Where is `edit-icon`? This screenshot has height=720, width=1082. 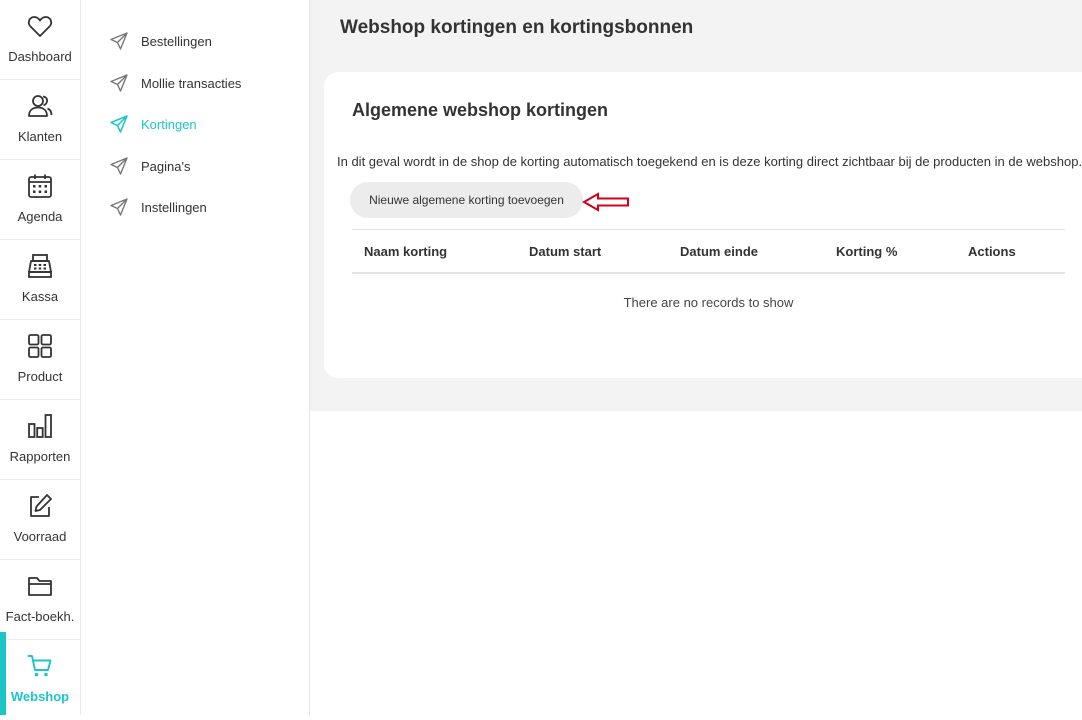 edit-icon is located at coordinates (41, 505).